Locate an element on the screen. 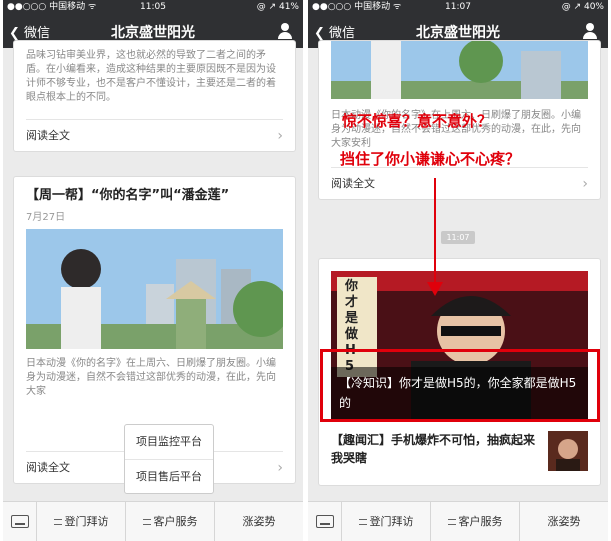 The height and width of the screenshot is (541, 611). submenu-item-monitor: 项目监控平台 is located at coordinates (169, 442).